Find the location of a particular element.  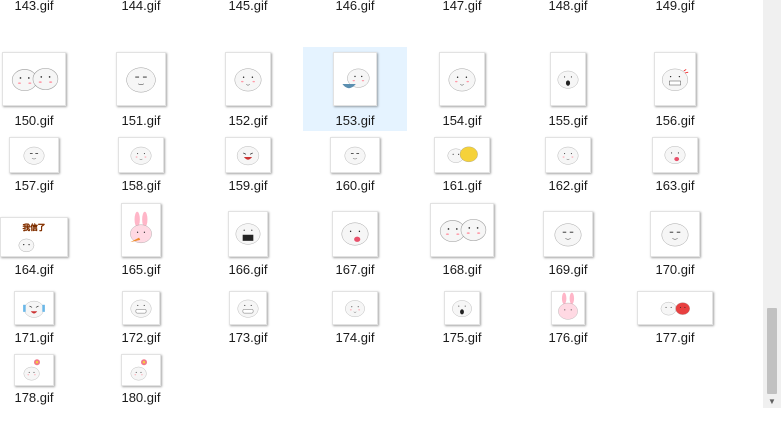

file-name-label: 143.gif is located at coordinates (34, 6).